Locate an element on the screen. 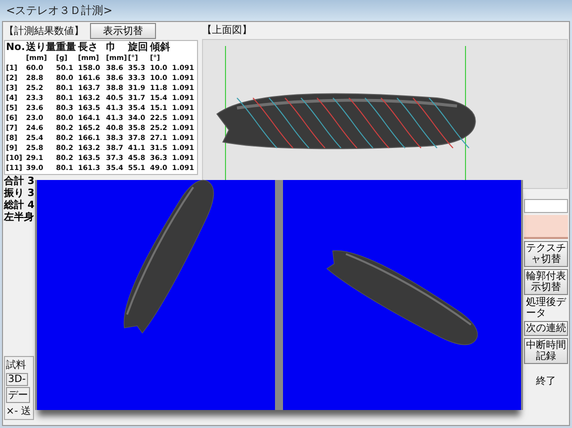 The width and height of the screenshot is (572, 428). summary-label: 合計 3 is located at coordinates (19, 182).